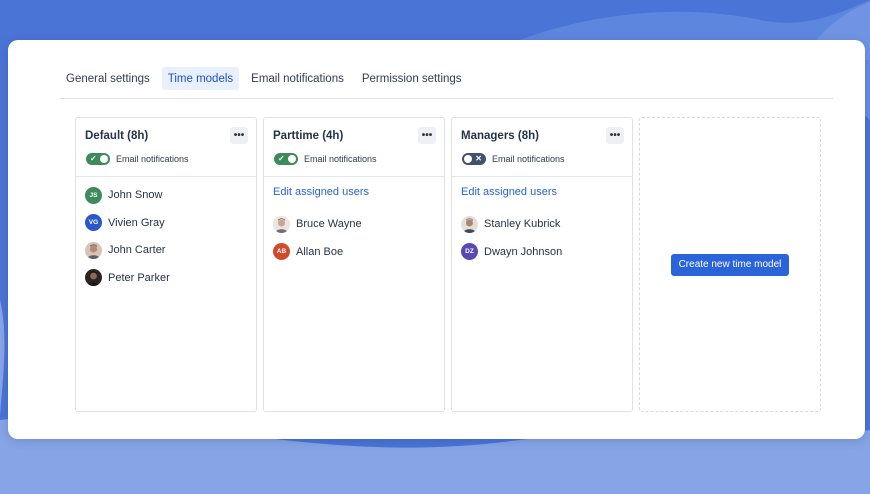 This screenshot has height=494, width=870. Describe the element at coordinates (474, 159) in the screenshot. I see `email-notifications-toggle: ✕` at that location.